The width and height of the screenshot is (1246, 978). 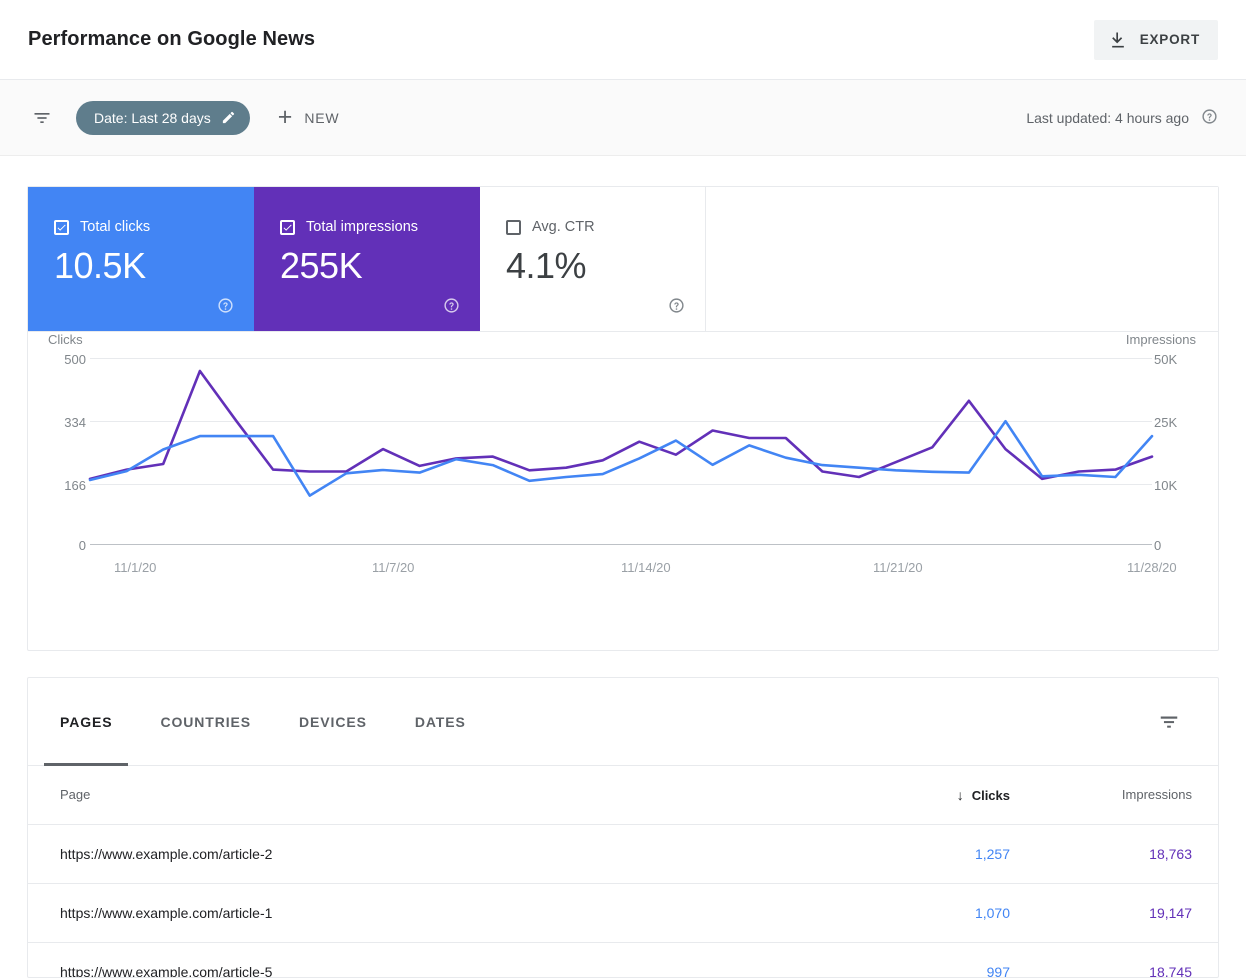 I want to click on column-header-page: Page, so click(x=443, y=795).